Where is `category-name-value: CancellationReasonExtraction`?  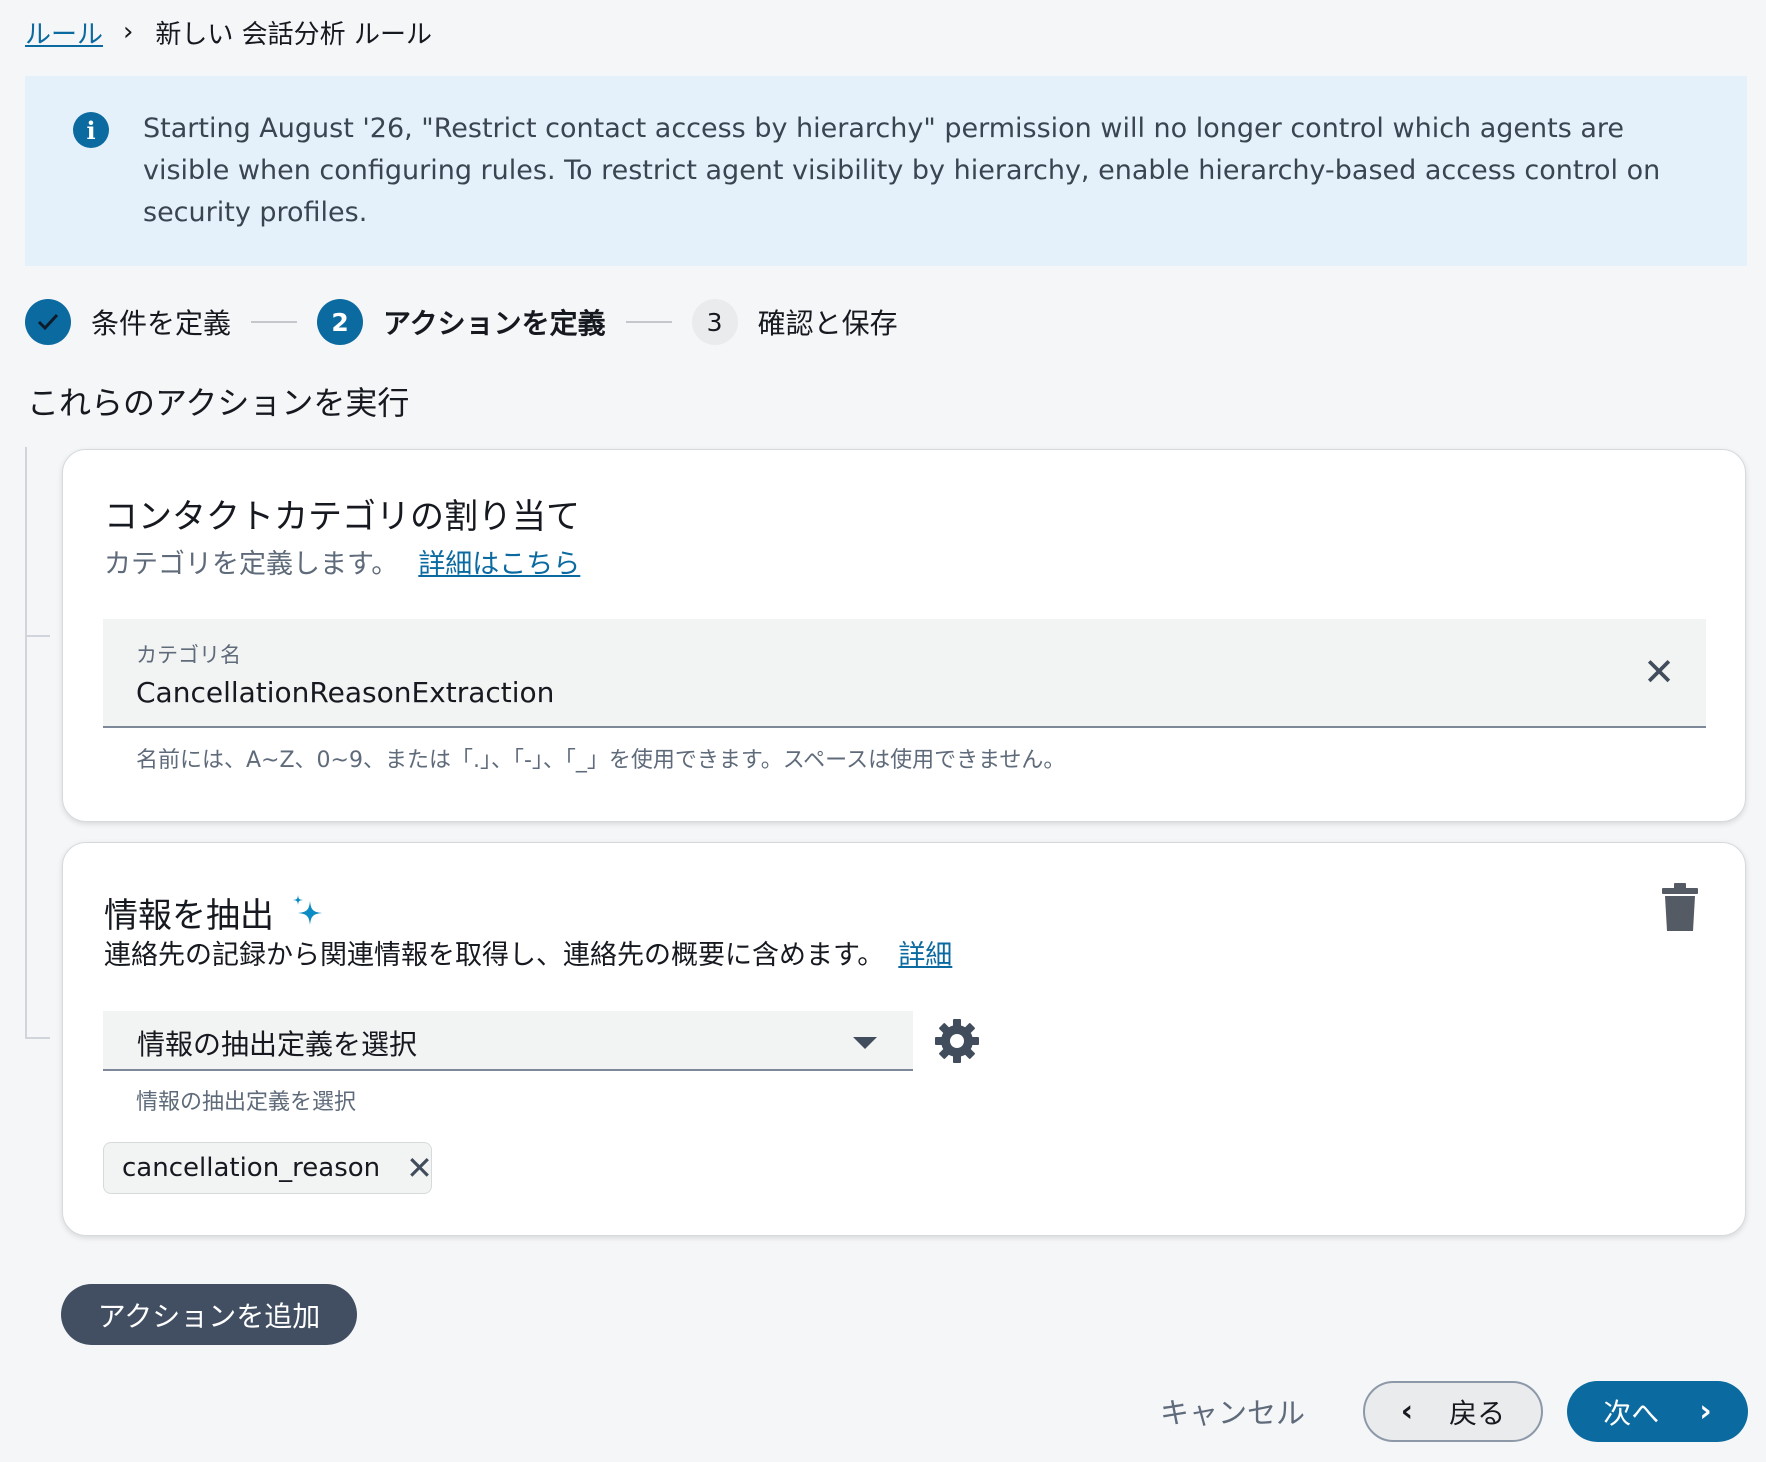
category-name-value: CancellationReasonExtraction is located at coordinates (345, 692).